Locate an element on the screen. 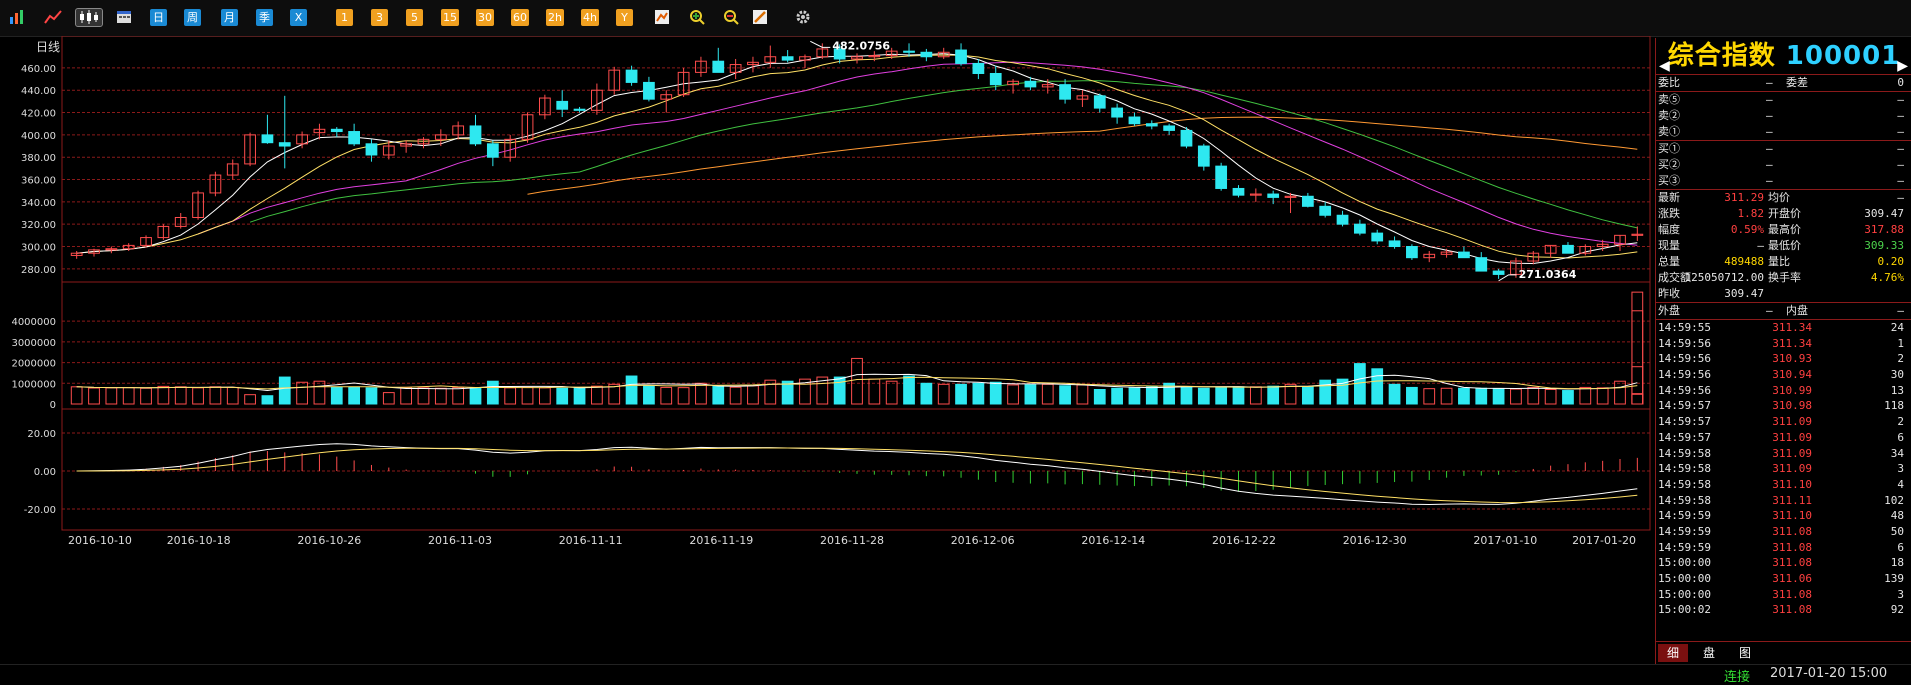 Image resolution: width=1911 pixels, height=685 pixels. minute-period-button-6: 2h is located at coordinates (555, 17).